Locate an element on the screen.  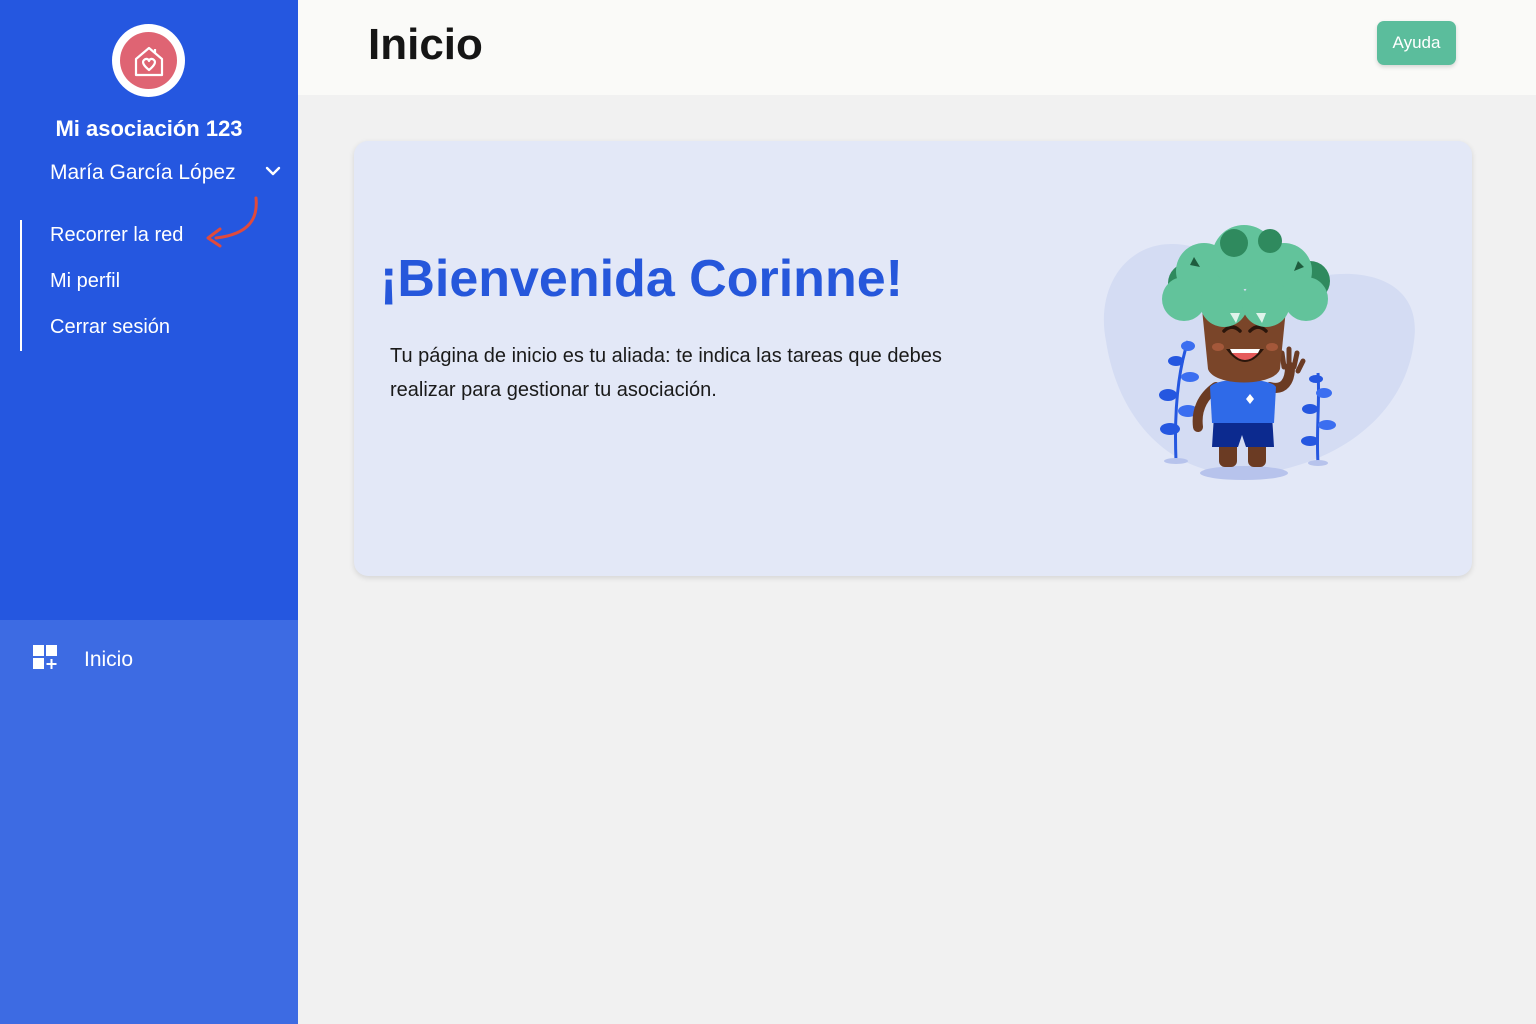
nav-item-inicio: Inicio is located at coordinates (152, 660).